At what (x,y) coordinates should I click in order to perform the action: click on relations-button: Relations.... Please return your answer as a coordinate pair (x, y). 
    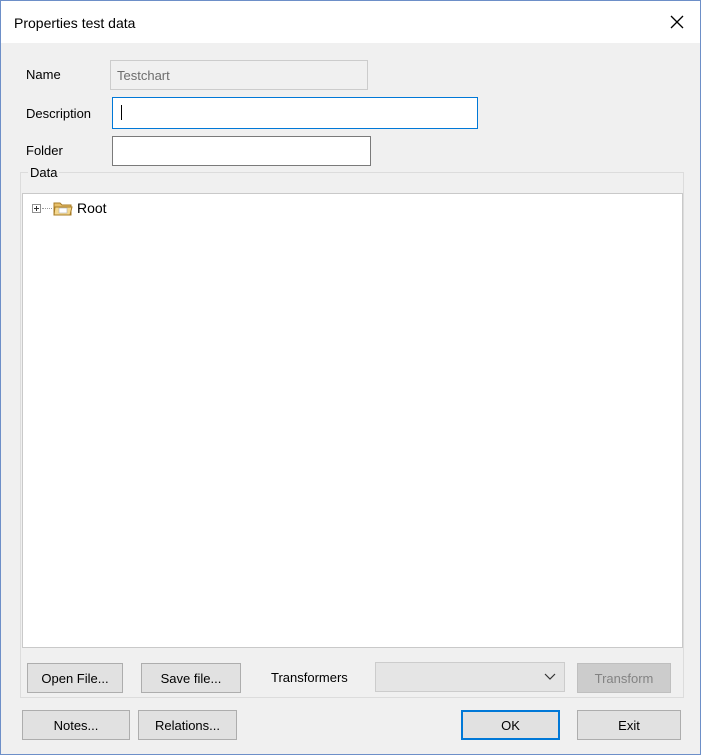
    Looking at the image, I should click on (187, 725).